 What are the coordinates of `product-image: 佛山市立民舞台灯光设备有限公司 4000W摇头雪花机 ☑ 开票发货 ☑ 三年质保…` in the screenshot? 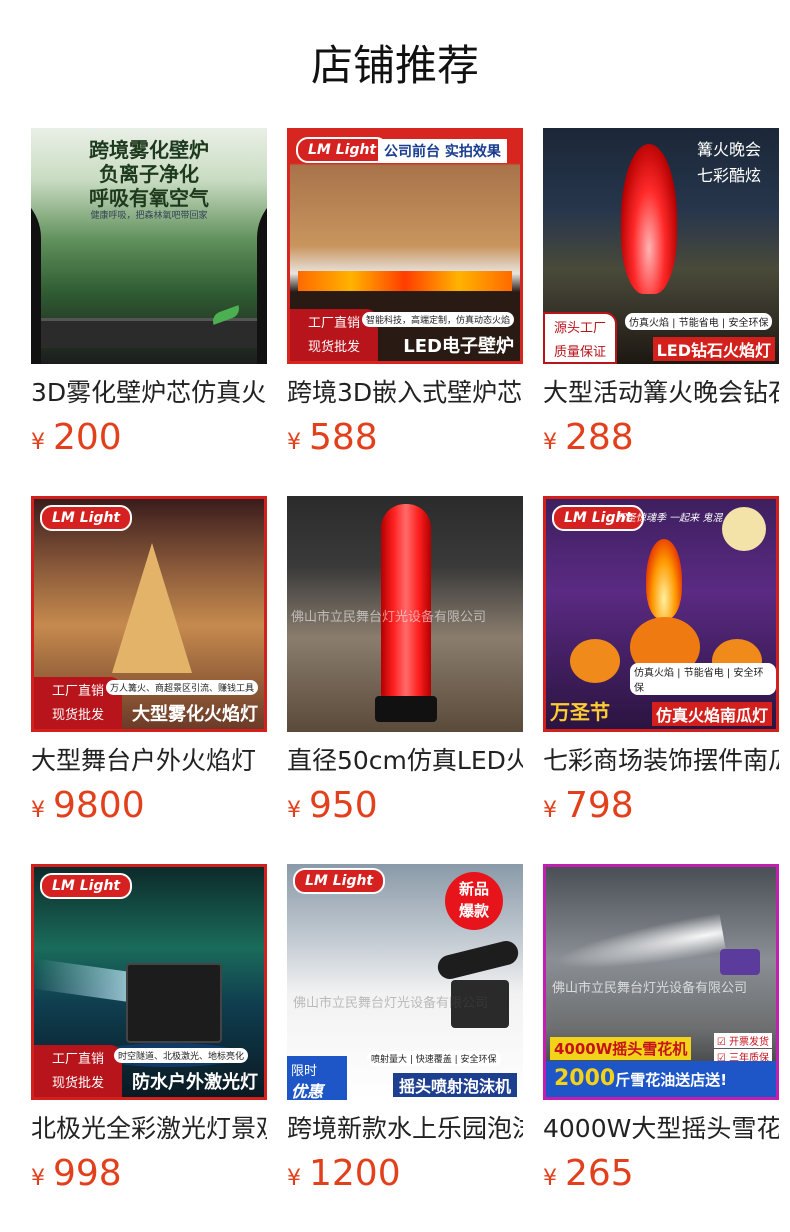 It's located at (661, 982).